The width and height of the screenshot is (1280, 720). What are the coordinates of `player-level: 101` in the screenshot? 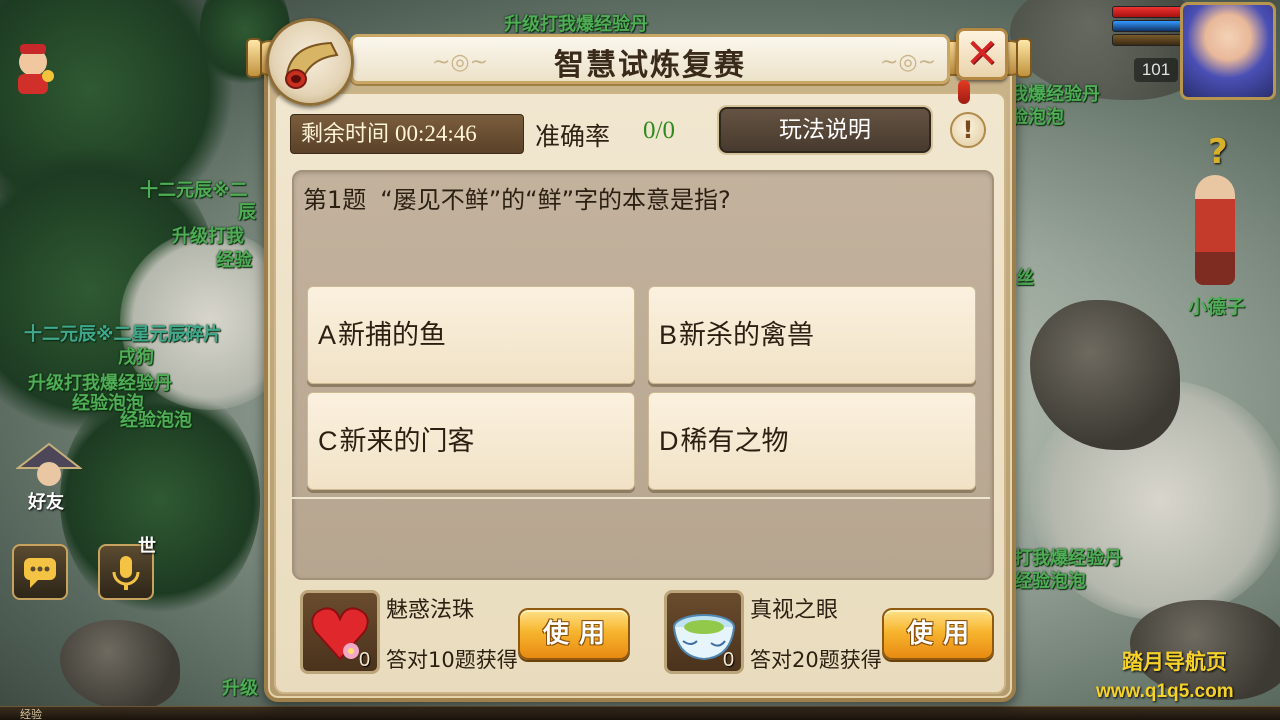 It's located at (1156, 70).